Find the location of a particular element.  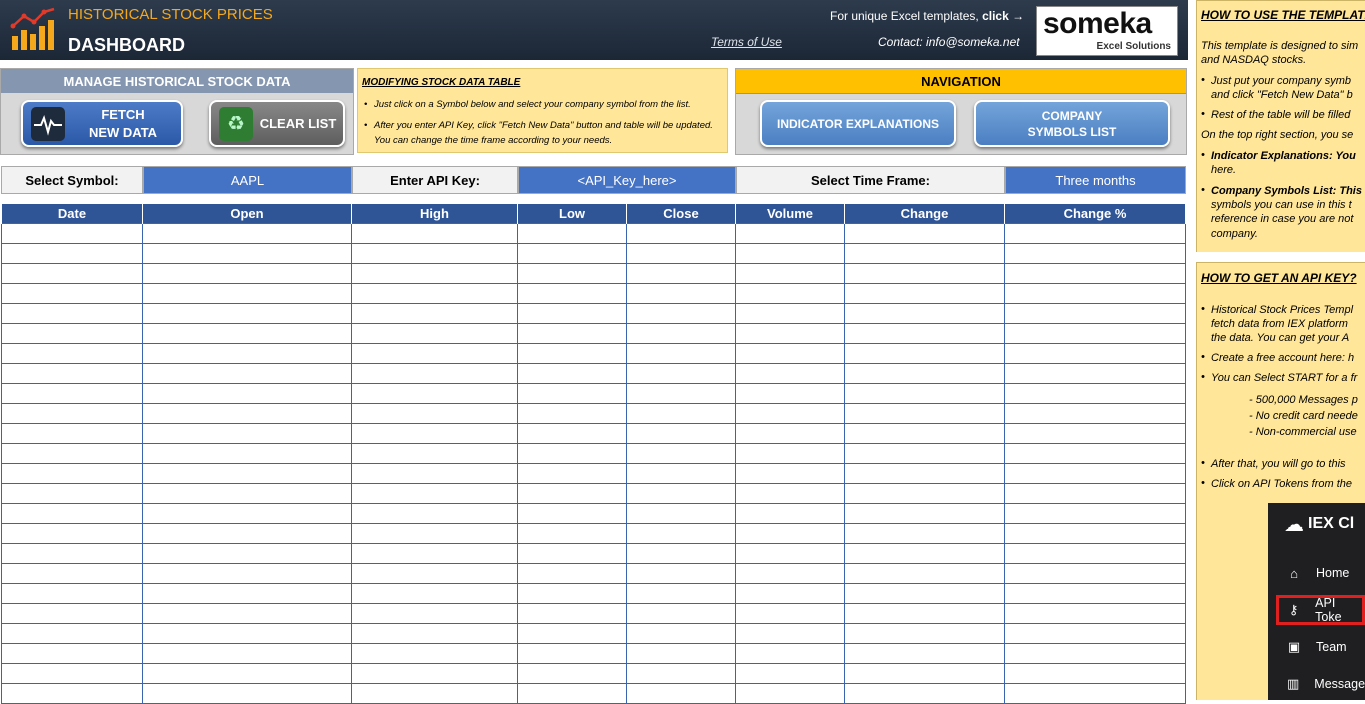

terms-of-use-link: Terms of Use is located at coordinates (746, 42).